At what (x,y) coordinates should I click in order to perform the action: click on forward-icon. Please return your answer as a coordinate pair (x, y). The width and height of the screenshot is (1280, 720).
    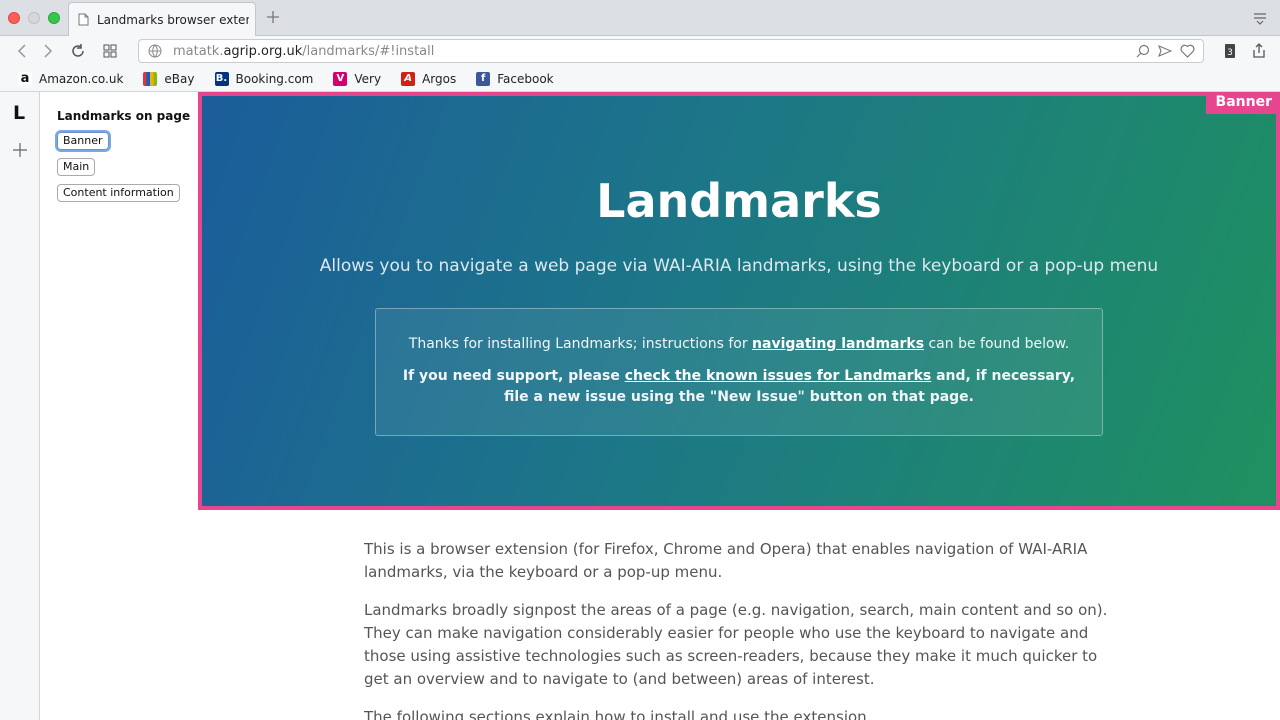
    Looking at the image, I should click on (48, 51).